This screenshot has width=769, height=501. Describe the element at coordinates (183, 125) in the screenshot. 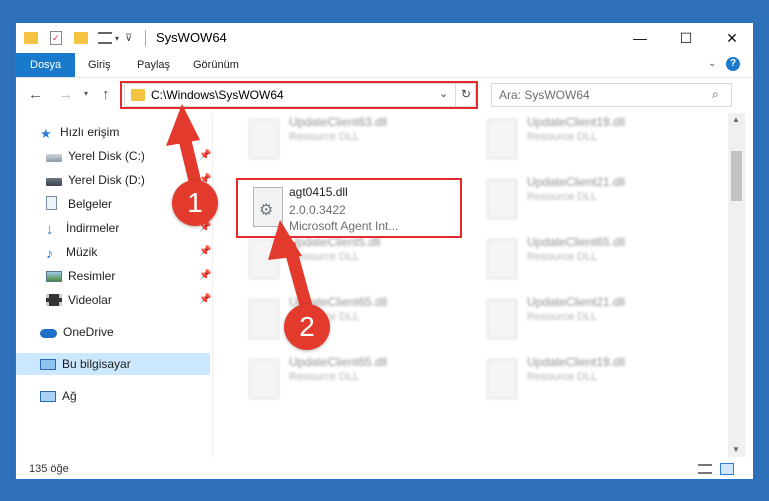

I see `arrow-1-head` at that location.